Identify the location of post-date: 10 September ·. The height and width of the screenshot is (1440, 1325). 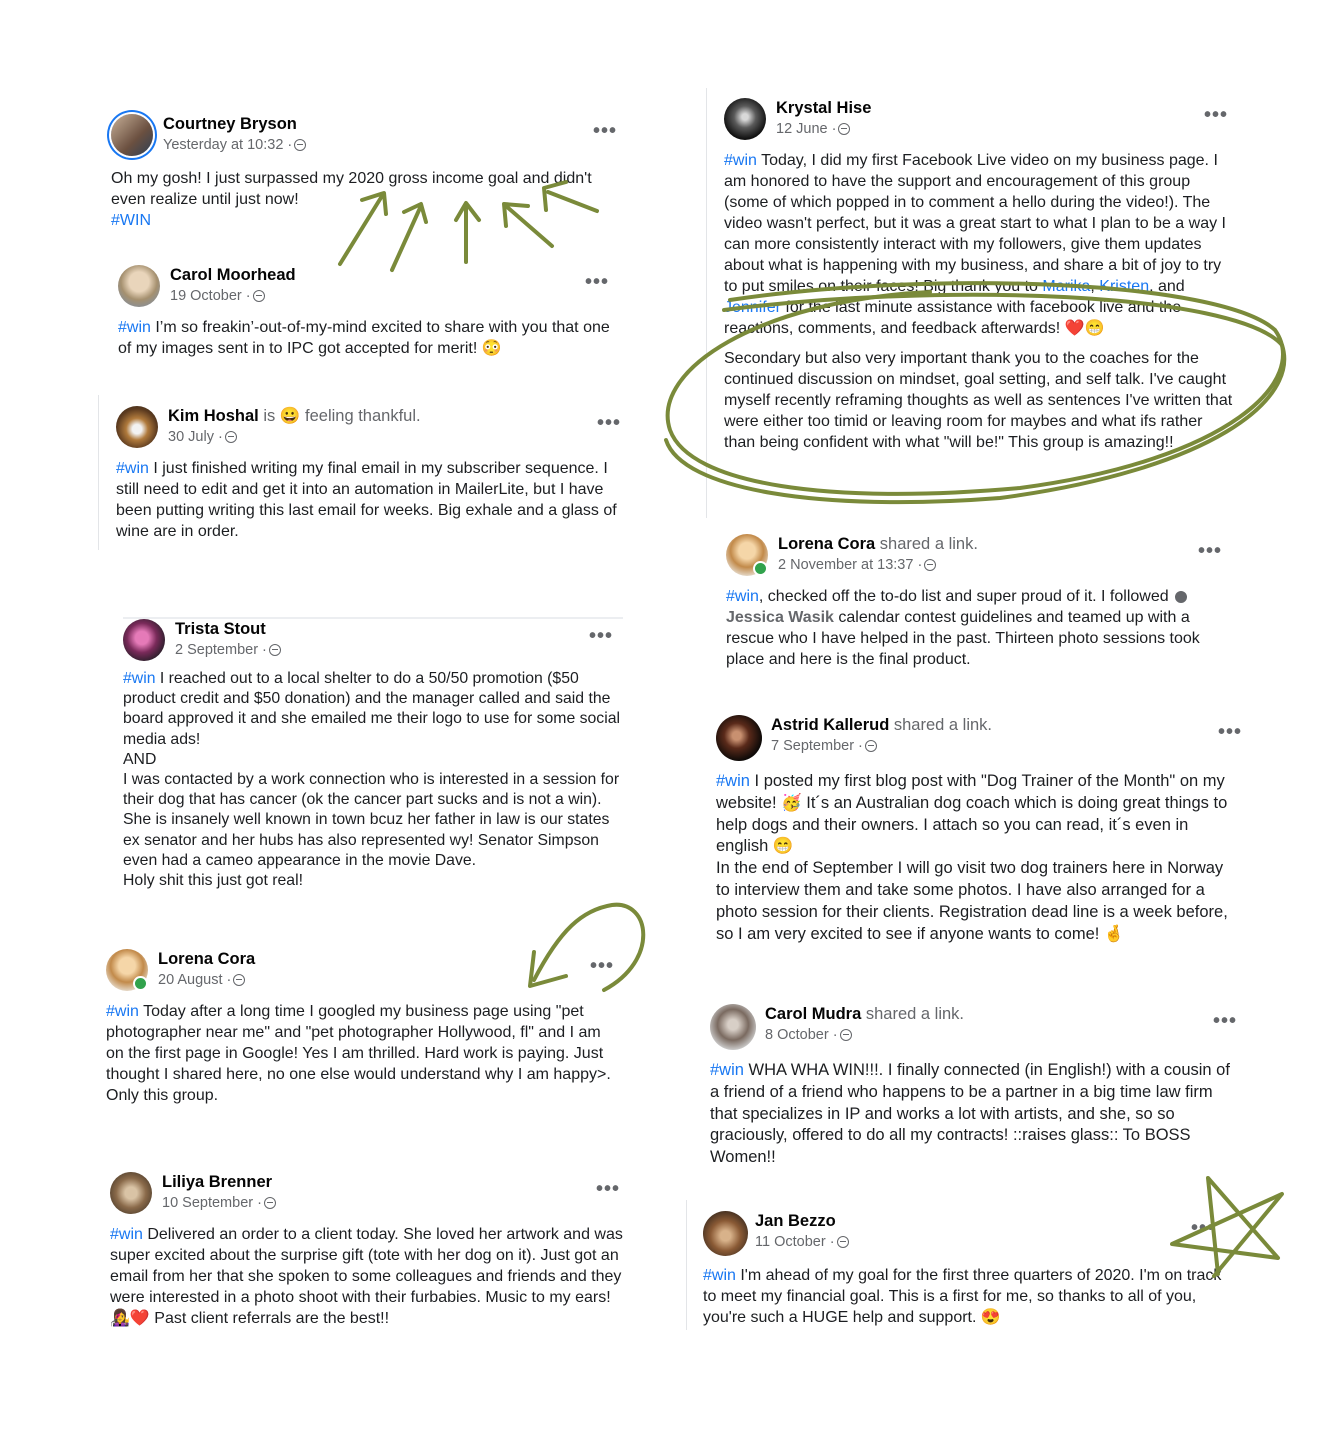
(212, 1203).